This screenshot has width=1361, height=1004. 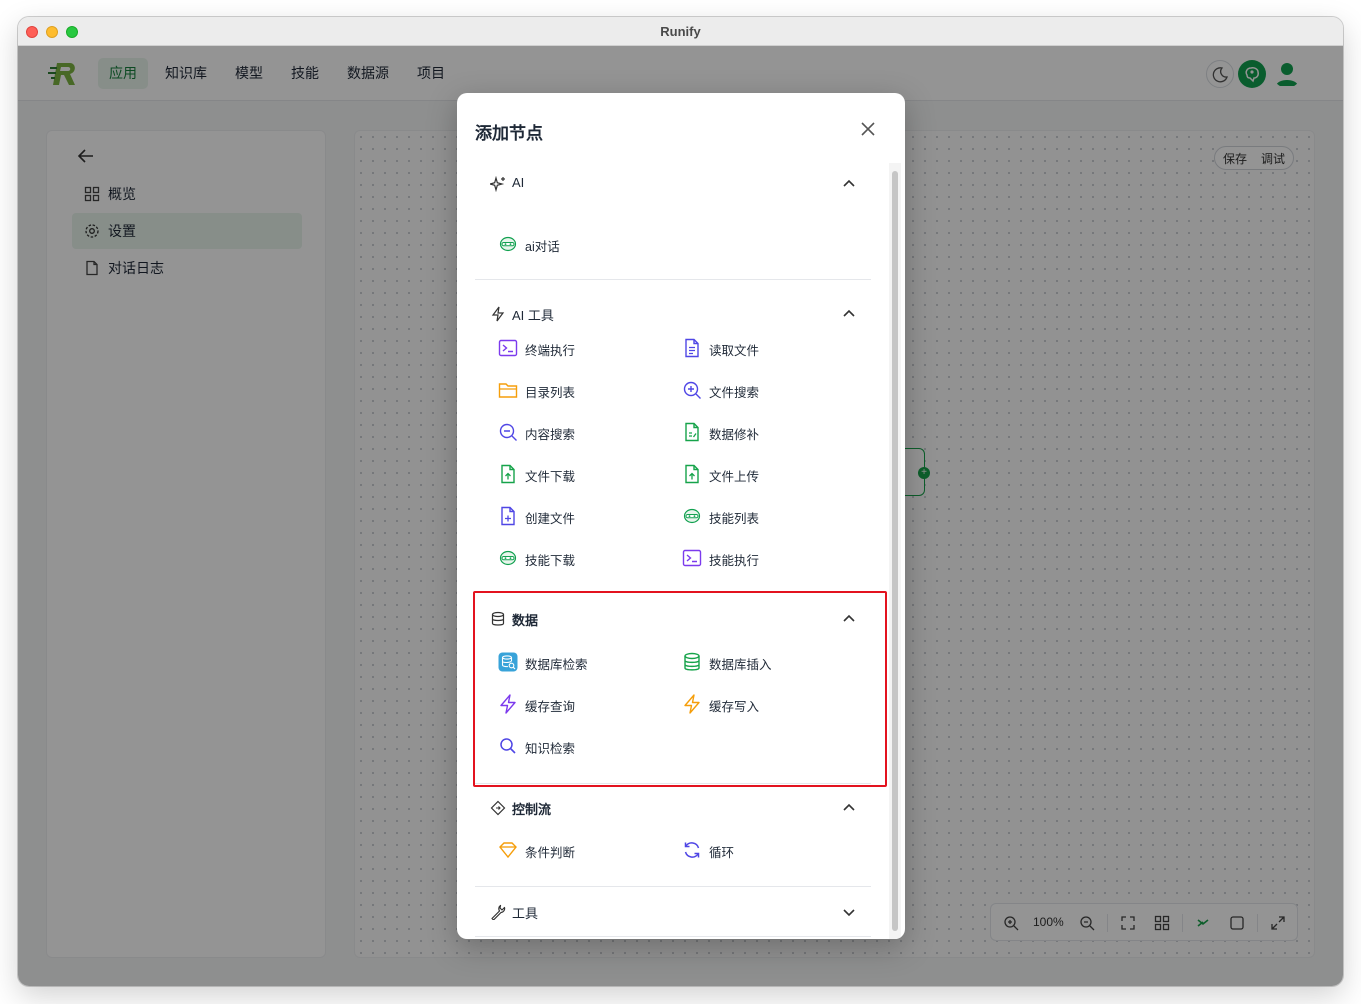 What do you see at coordinates (734, 561) in the screenshot?
I see `node-label: 技能执行` at bounding box center [734, 561].